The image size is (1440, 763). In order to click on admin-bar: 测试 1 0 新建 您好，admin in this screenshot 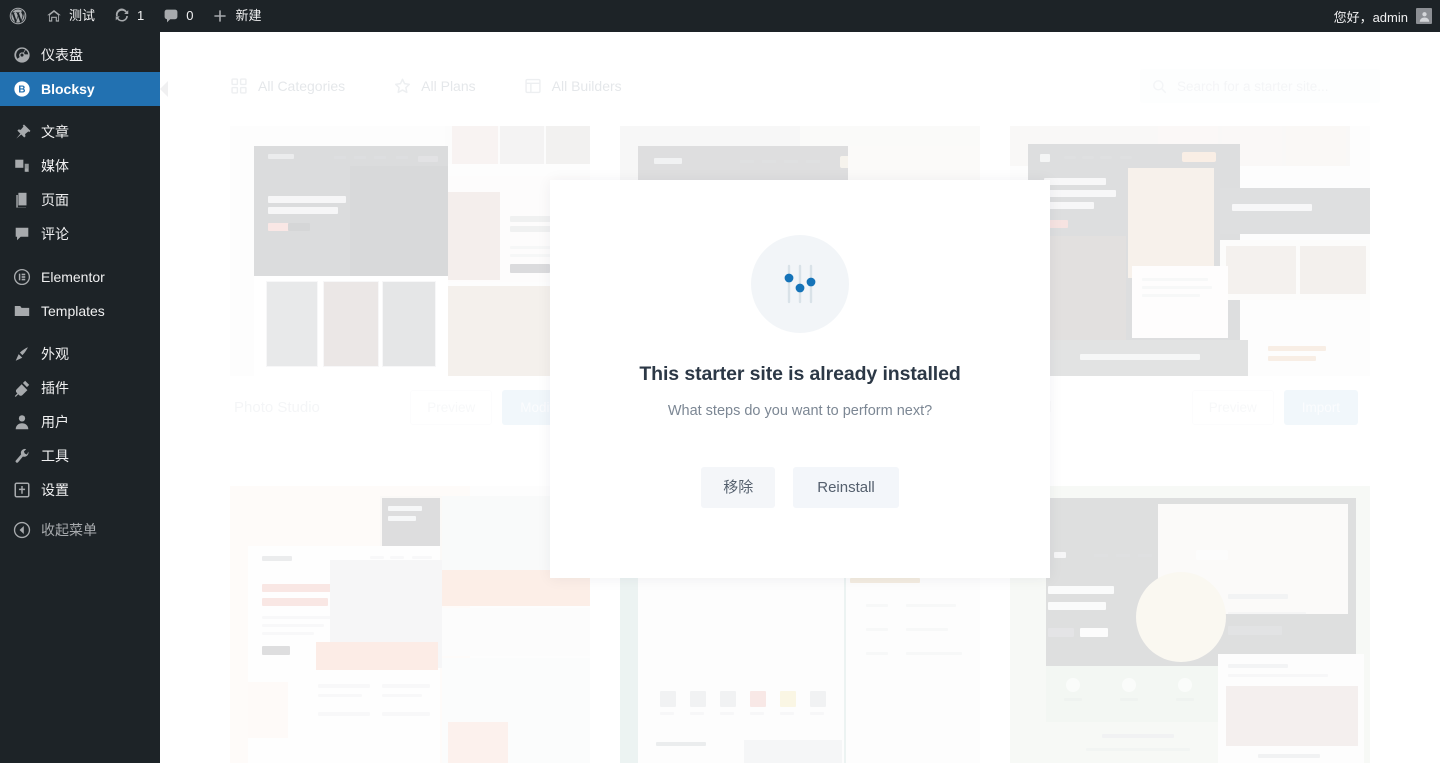, I will do `click(720, 16)`.